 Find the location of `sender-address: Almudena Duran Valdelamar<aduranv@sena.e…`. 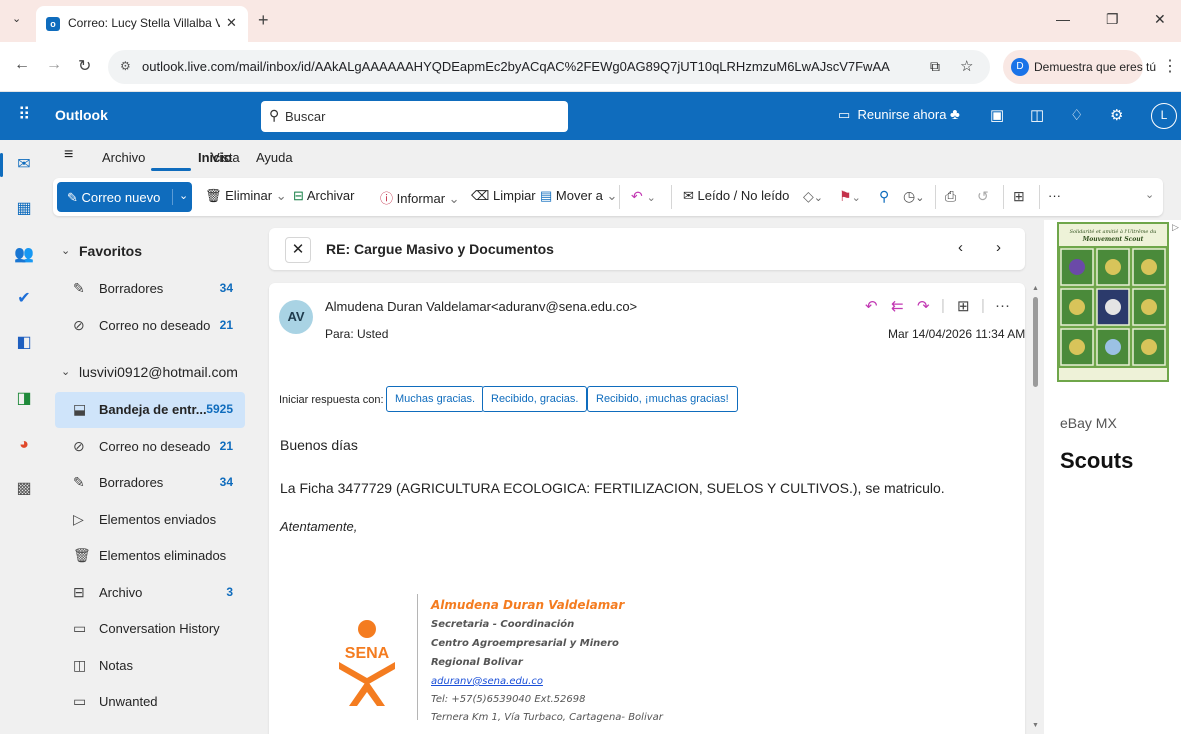

sender-address: Almudena Duran Valdelamar<aduranv@sena.e… is located at coordinates (481, 306).